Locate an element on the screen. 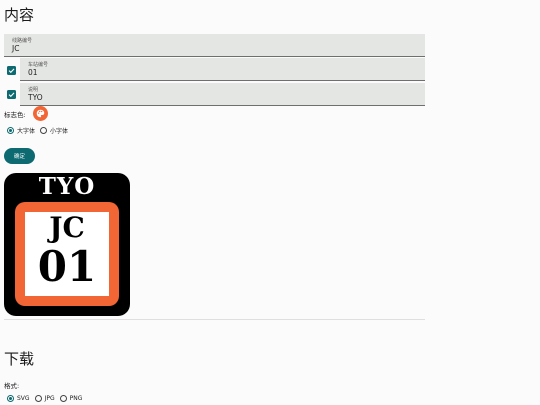 Image resolution: width=540 pixels, height=405 pixels. section-divider is located at coordinates (214, 319).